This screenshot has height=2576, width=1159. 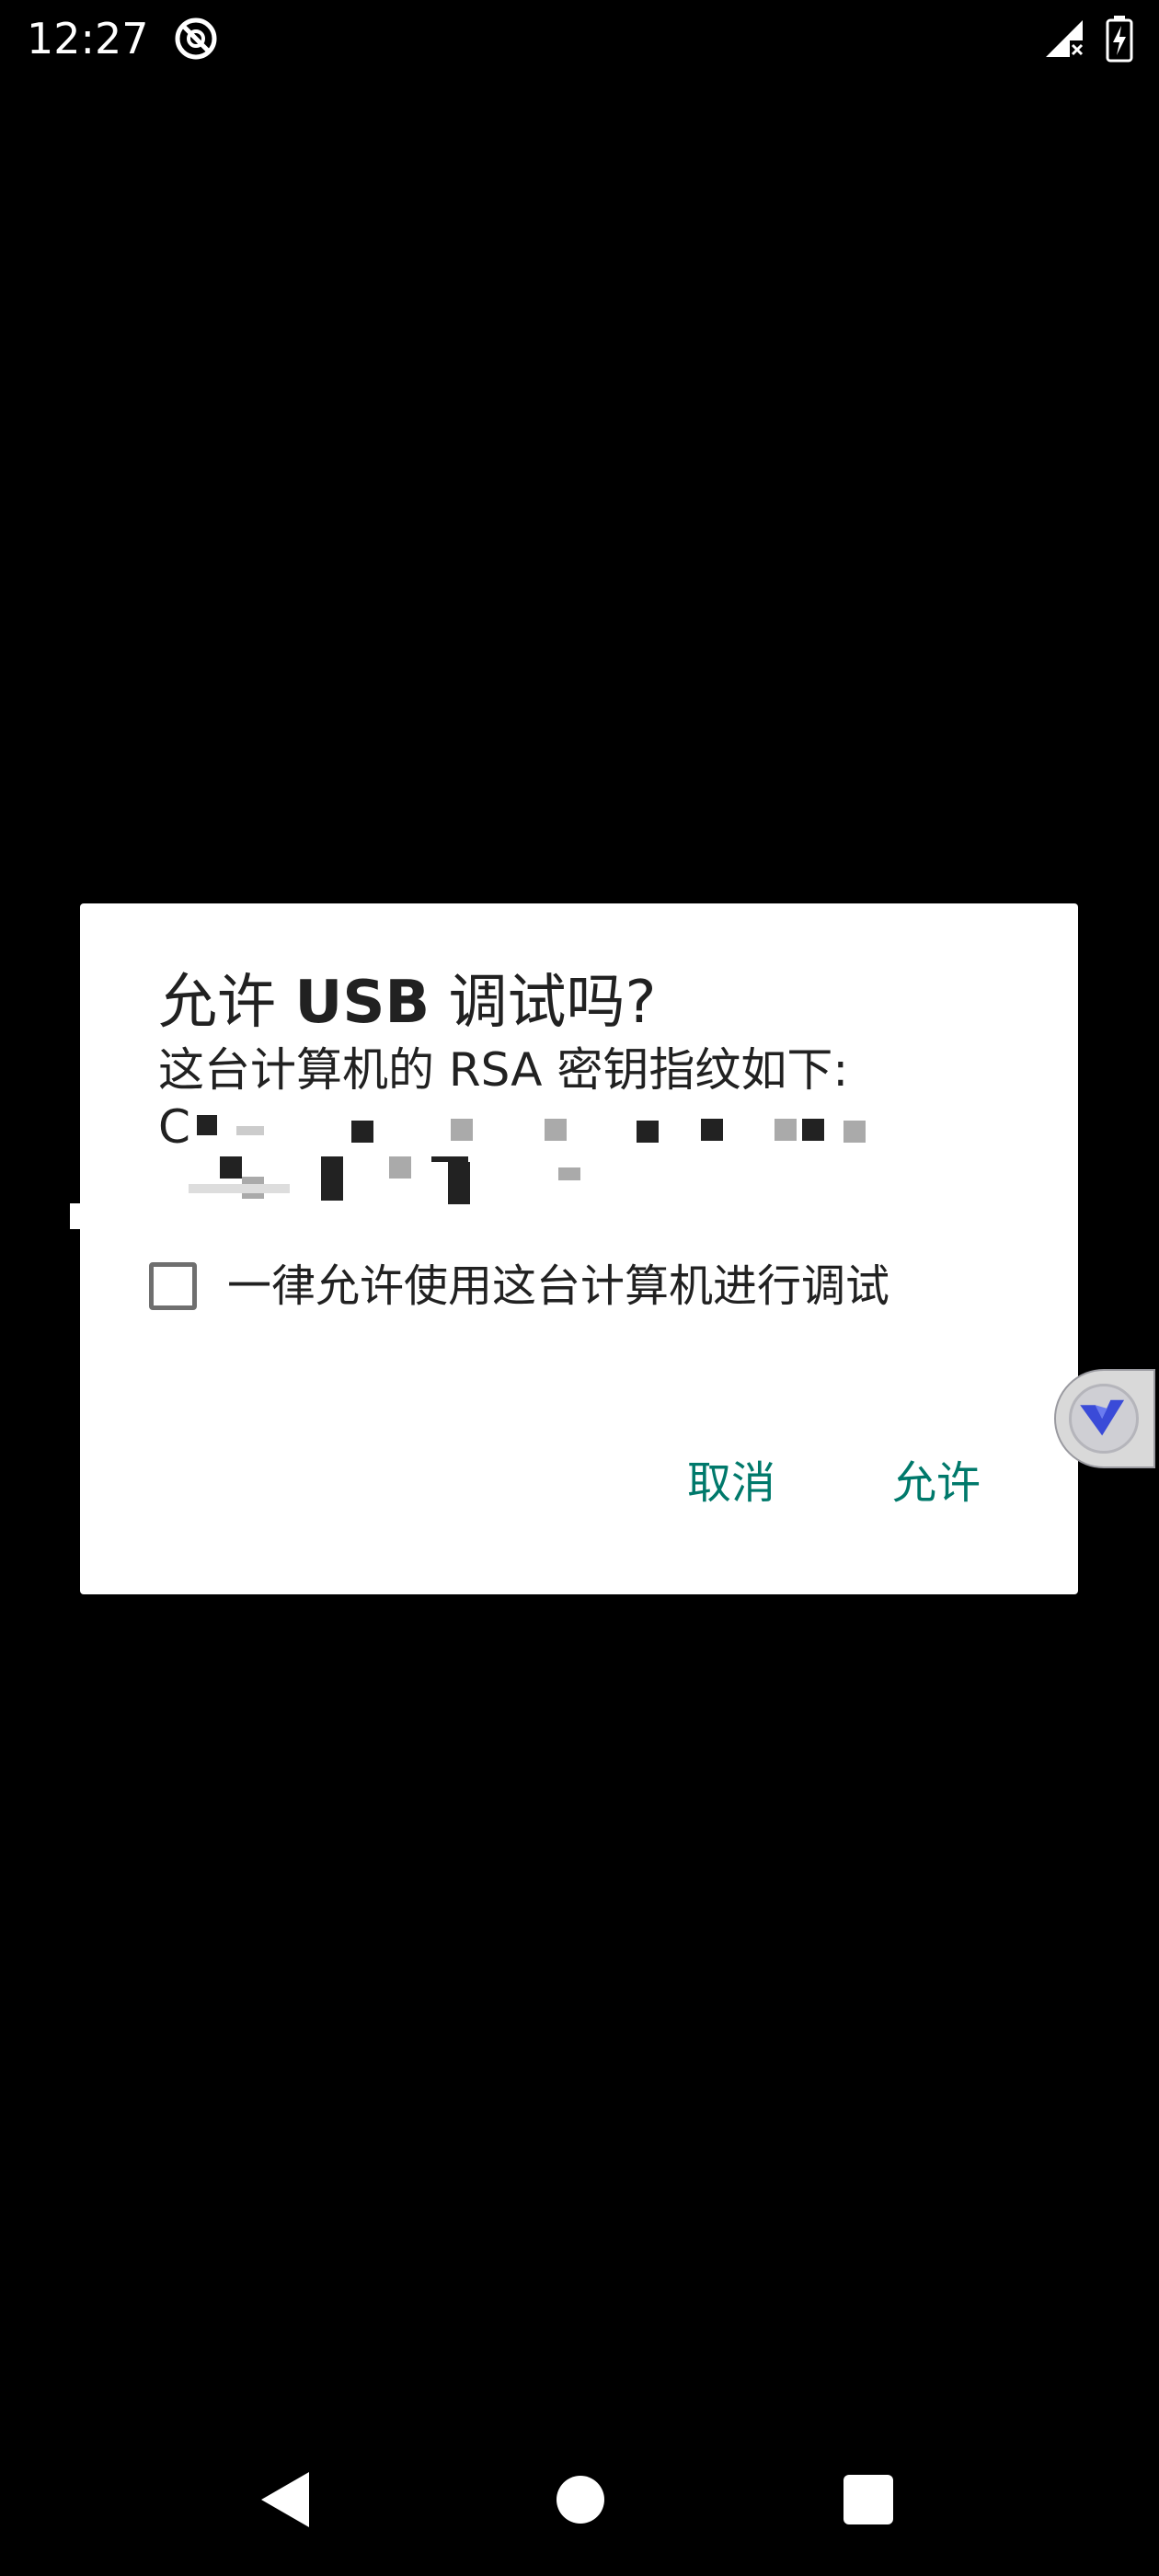 I want to click on battery-charging-icon, so click(x=1119, y=39).